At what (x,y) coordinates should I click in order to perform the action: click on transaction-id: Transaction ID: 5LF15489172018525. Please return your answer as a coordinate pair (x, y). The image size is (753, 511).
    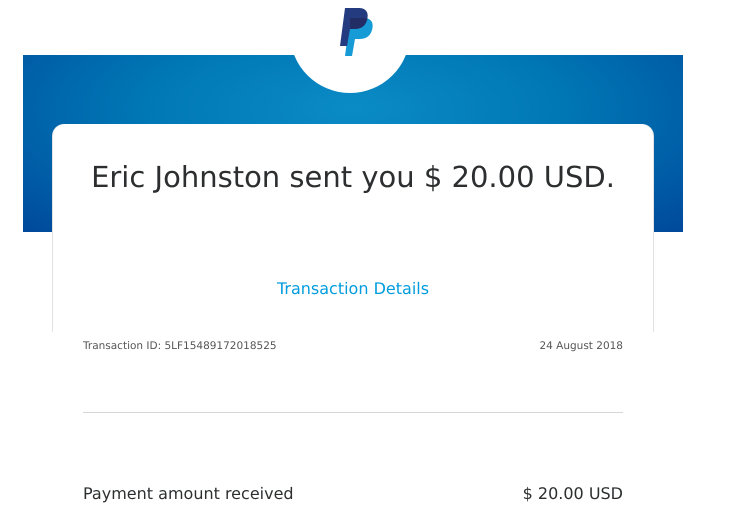
    Looking at the image, I should click on (180, 346).